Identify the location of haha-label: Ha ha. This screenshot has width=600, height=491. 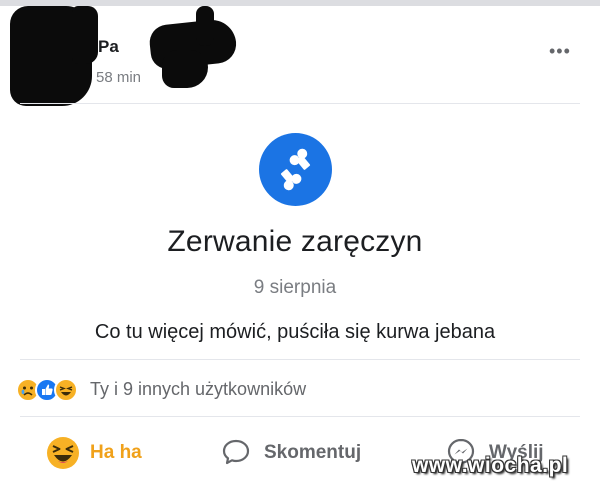
(116, 452).